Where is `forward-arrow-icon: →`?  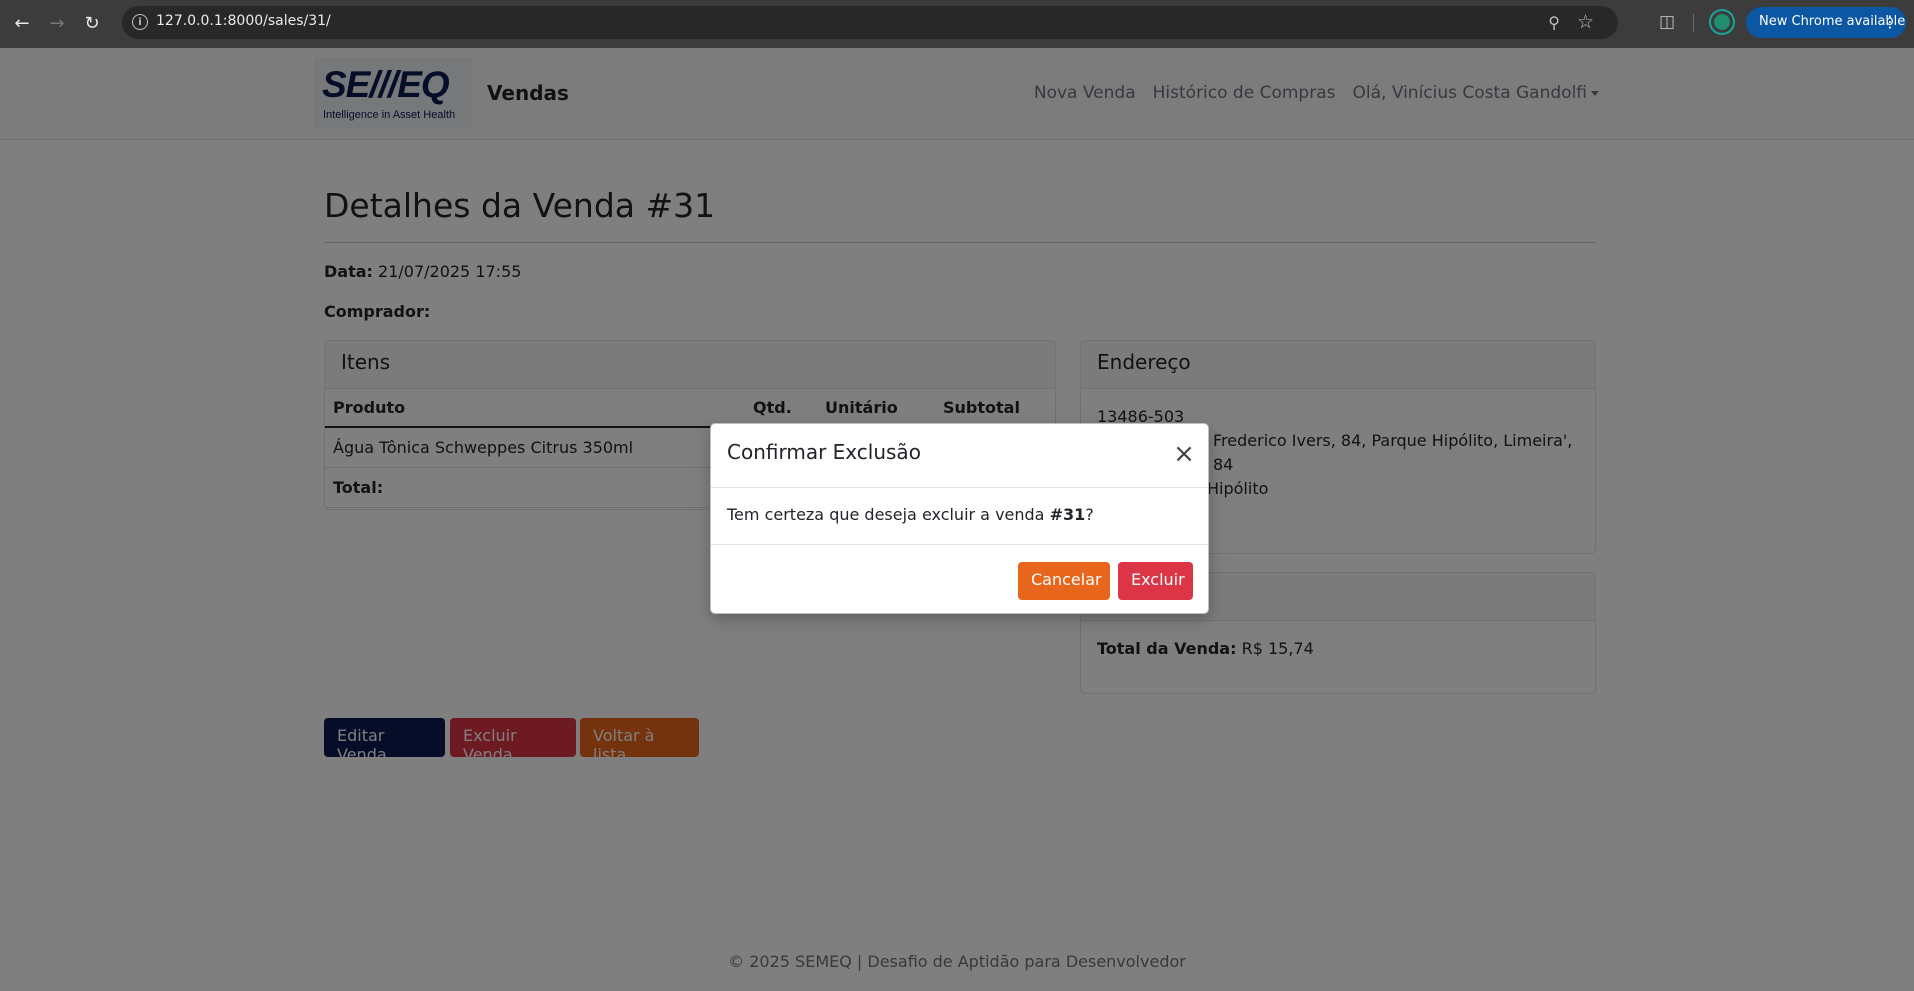
forward-arrow-icon: → is located at coordinates (57, 23).